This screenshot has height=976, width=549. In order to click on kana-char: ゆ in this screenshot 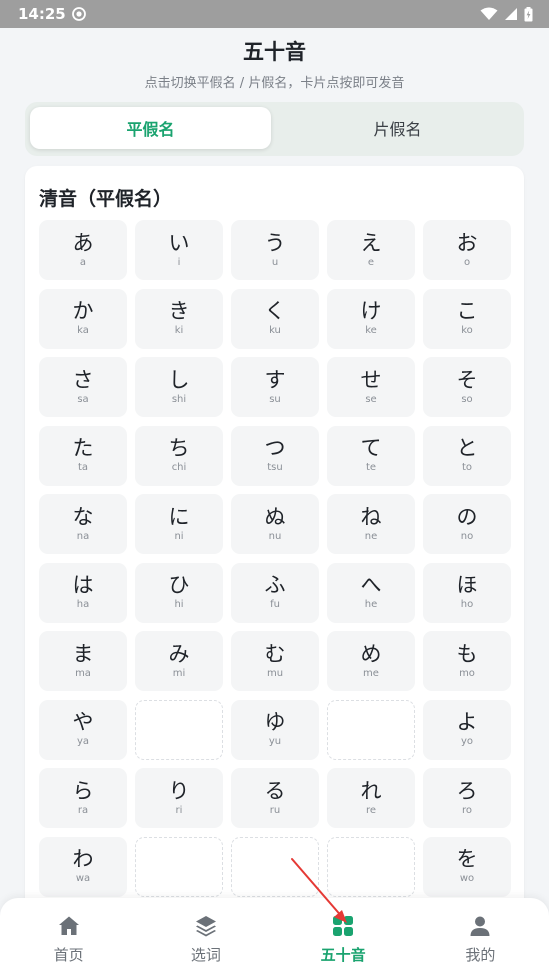, I will do `click(275, 722)`.